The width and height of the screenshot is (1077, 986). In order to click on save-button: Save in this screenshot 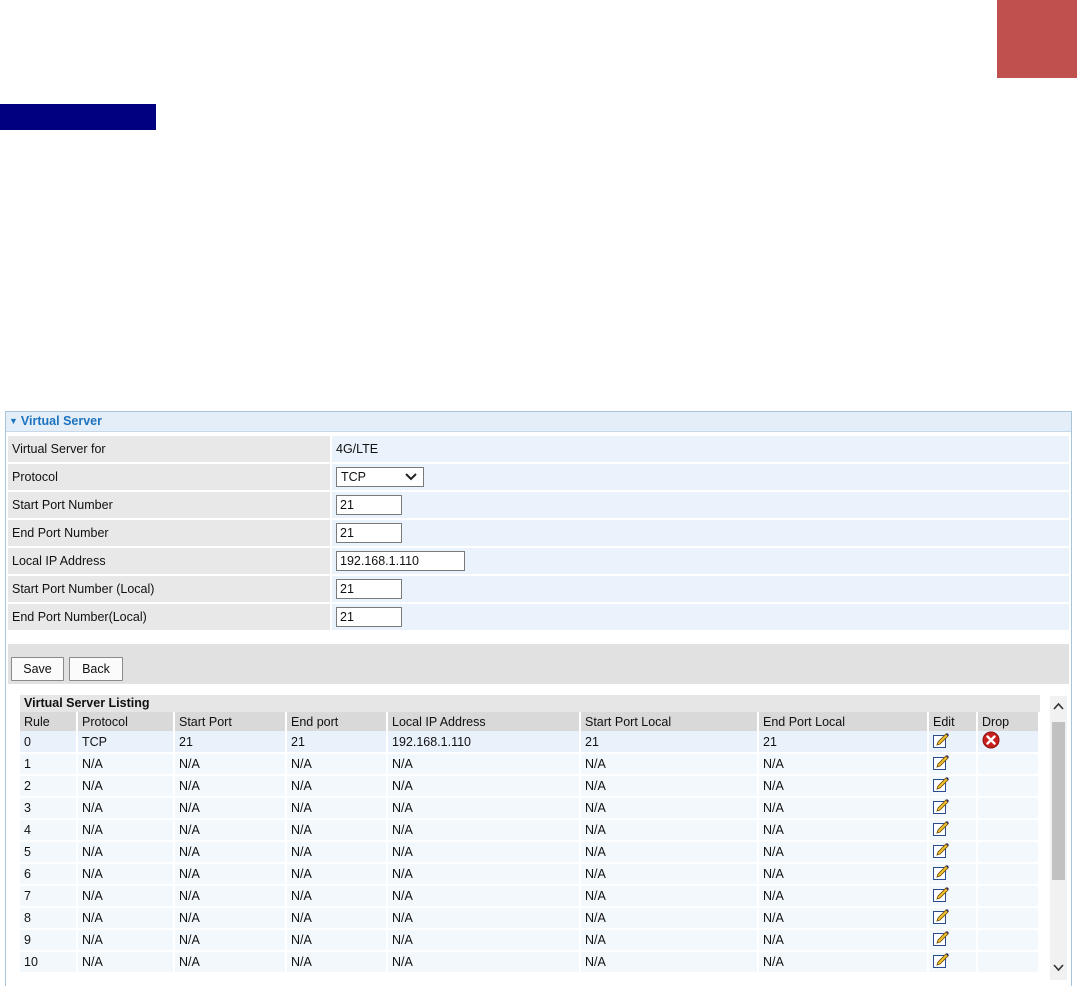, I will do `click(37, 669)`.